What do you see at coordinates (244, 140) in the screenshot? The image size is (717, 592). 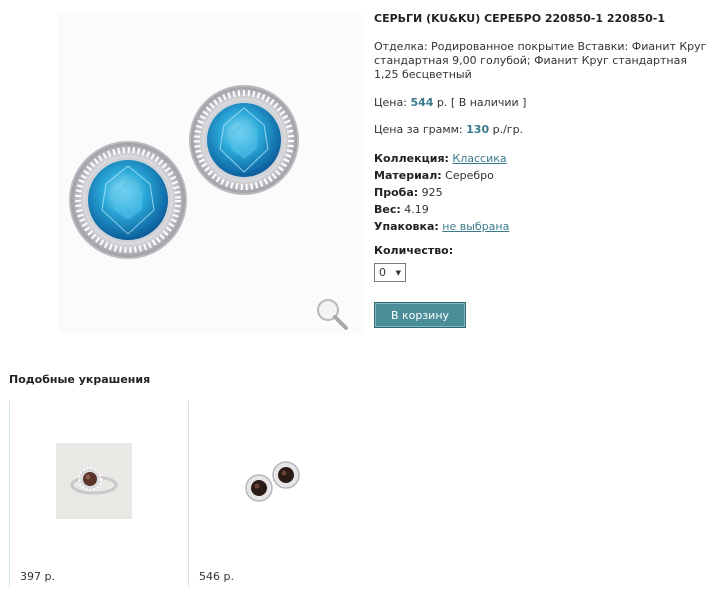 I see `right-earring` at bounding box center [244, 140].